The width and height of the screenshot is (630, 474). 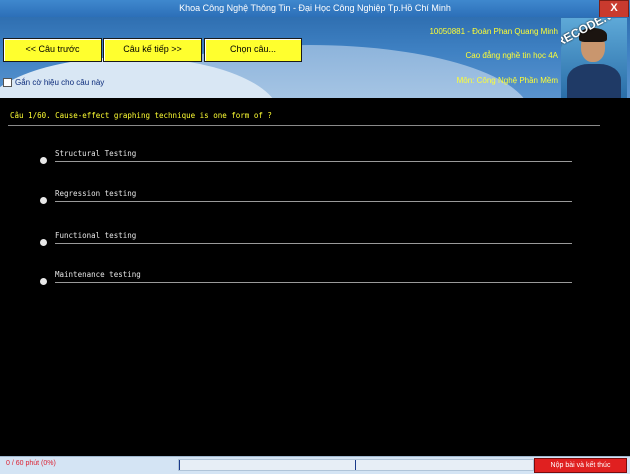 I want to click on time-progress-bar, so click(x=356, y=465).